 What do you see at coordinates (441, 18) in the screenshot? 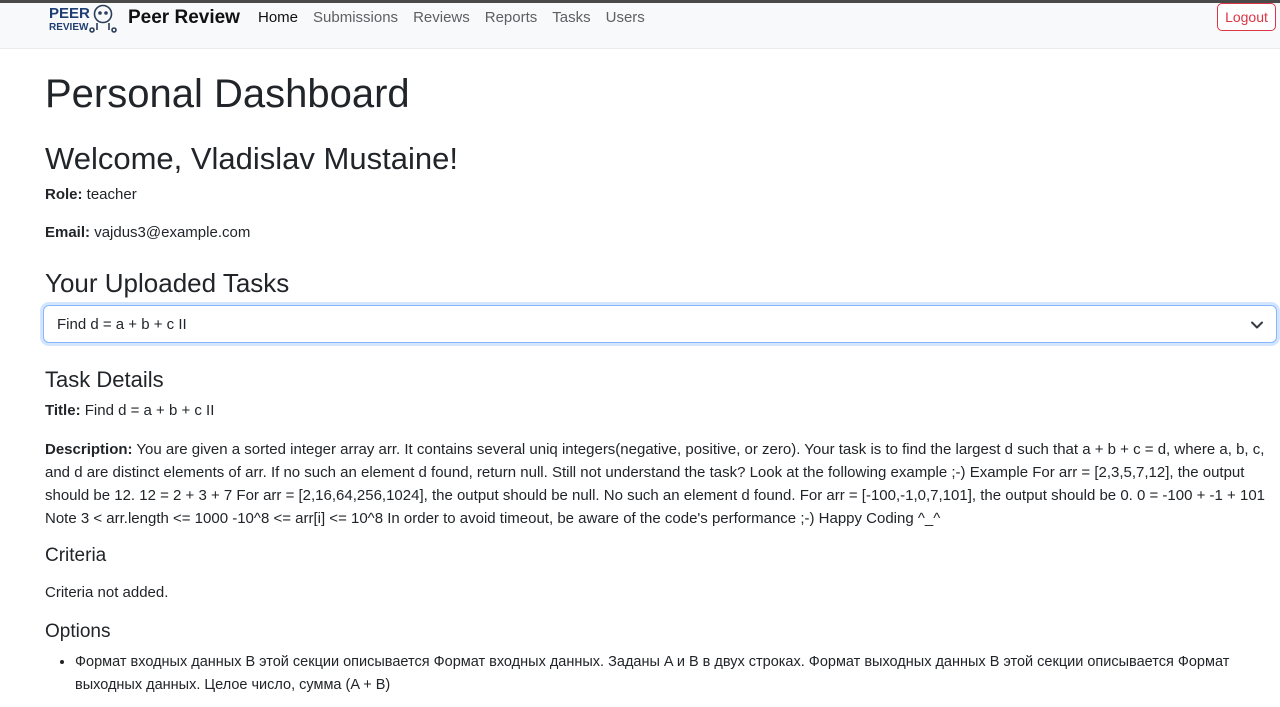
I see `nav-link-reviews: Reviews` at bounding box center [441, 18].